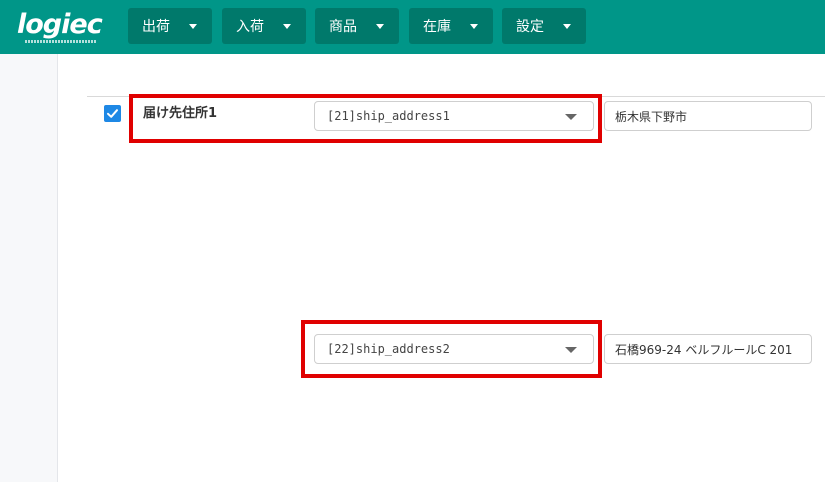 The image size is (825, 482). What do you see at coordinates (437, 27) in the screenshot?
I see `nav-menu-label: 在庫` at bounding box center [437, 27].